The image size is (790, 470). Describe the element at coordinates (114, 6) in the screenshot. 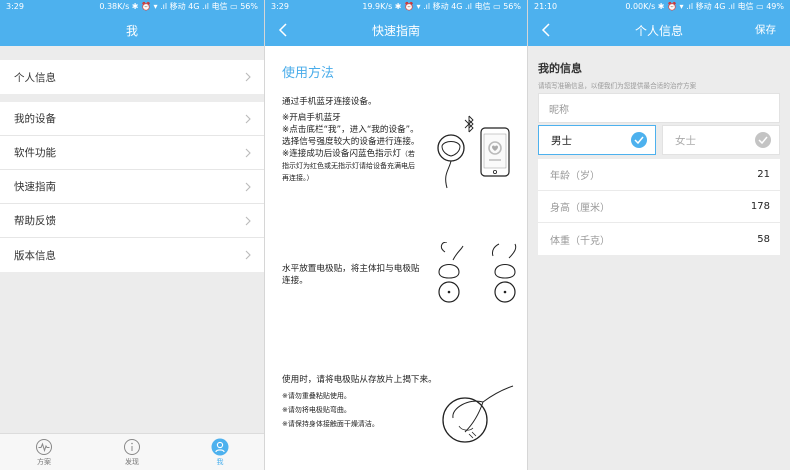

I see `status-speed: 0.38K/s` at that location.